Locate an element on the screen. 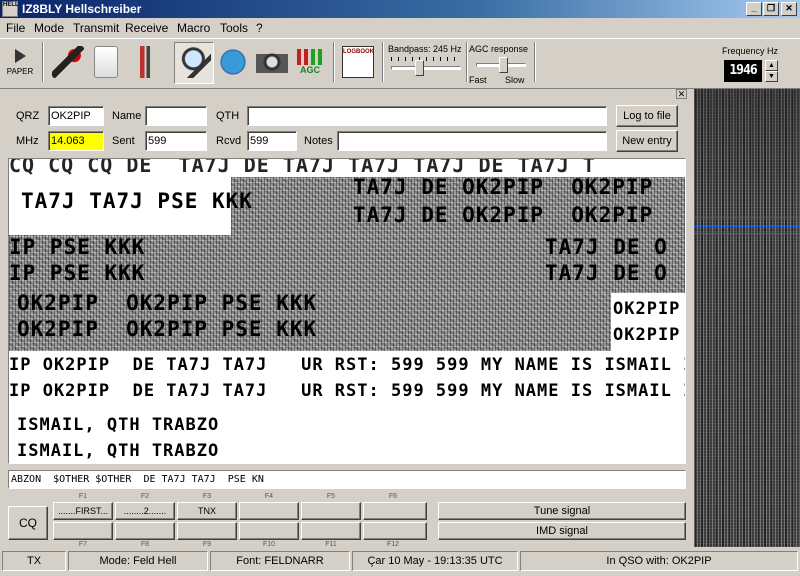  search-button is located at coordinates (195, 62).